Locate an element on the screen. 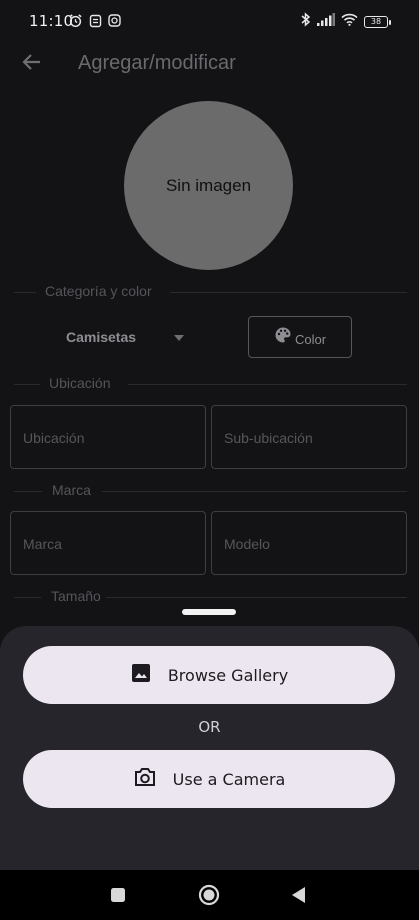  battery-icon: 38 is located at coordinates (377, 22).